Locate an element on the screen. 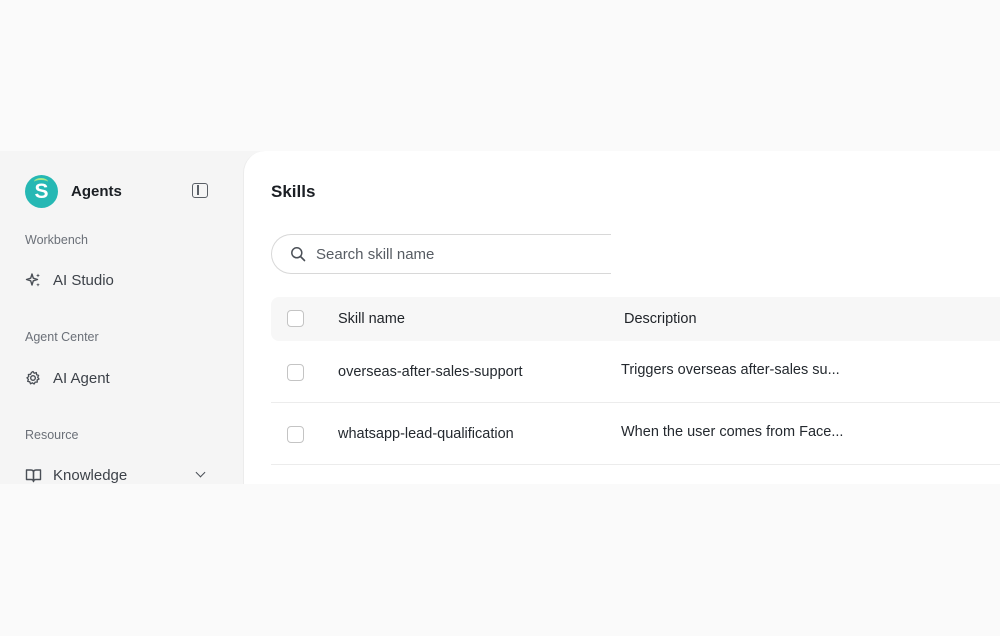 The image size is (1000, 636). brand: S Agents is located at coordinates (73, 191).